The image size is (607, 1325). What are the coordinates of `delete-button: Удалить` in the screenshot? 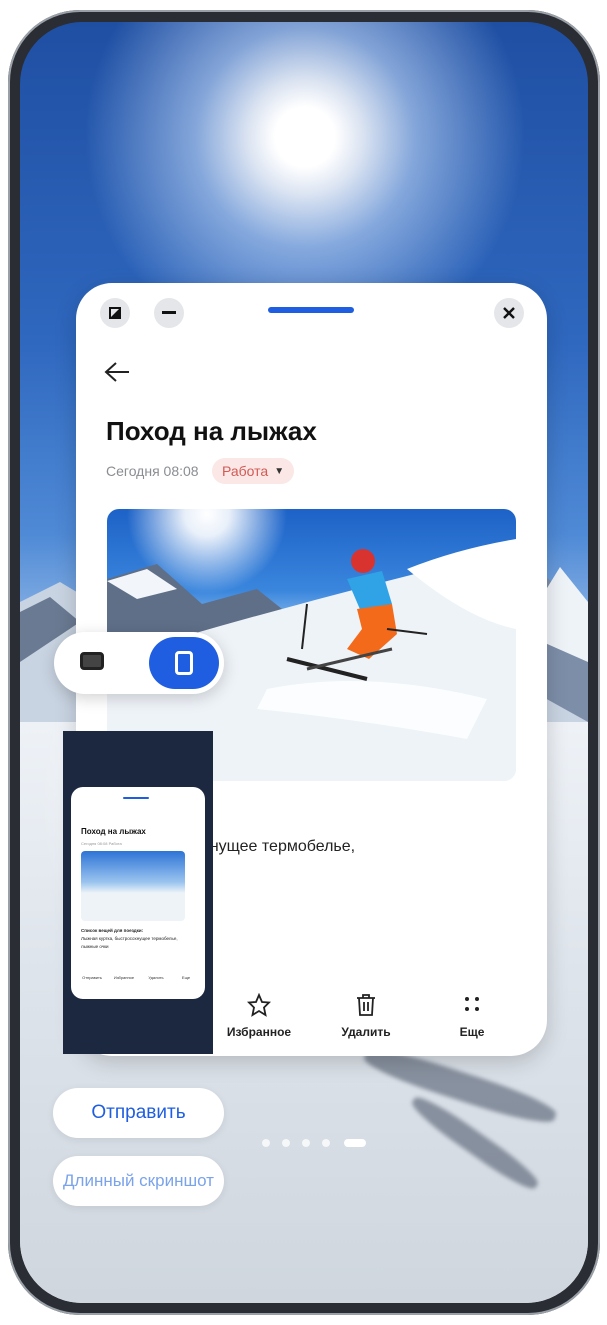 It's located at (366, 1016).